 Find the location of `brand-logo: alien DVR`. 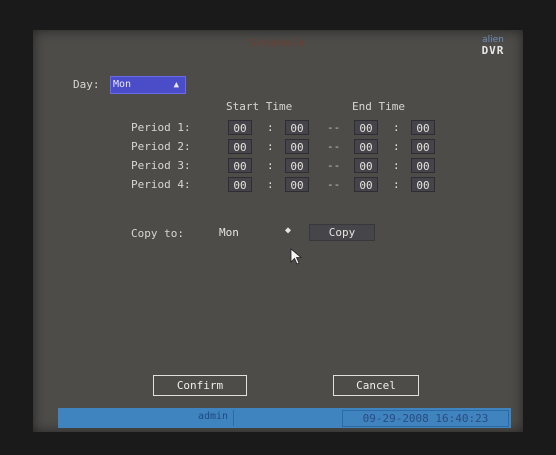

brand-logo: alien DVR is located at coordinates (493, 46).